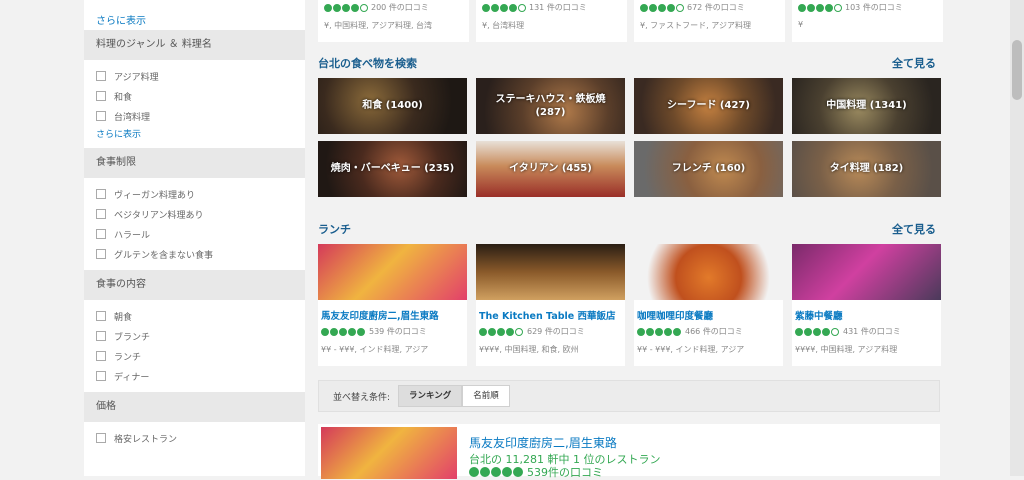 Image resolution: width=1024 pixels, height=480 pixels. What do you see at coordinates (1017, 70) in the screenshot?
I see `scrollbar-thumb` at bounding box center [1017, 70].